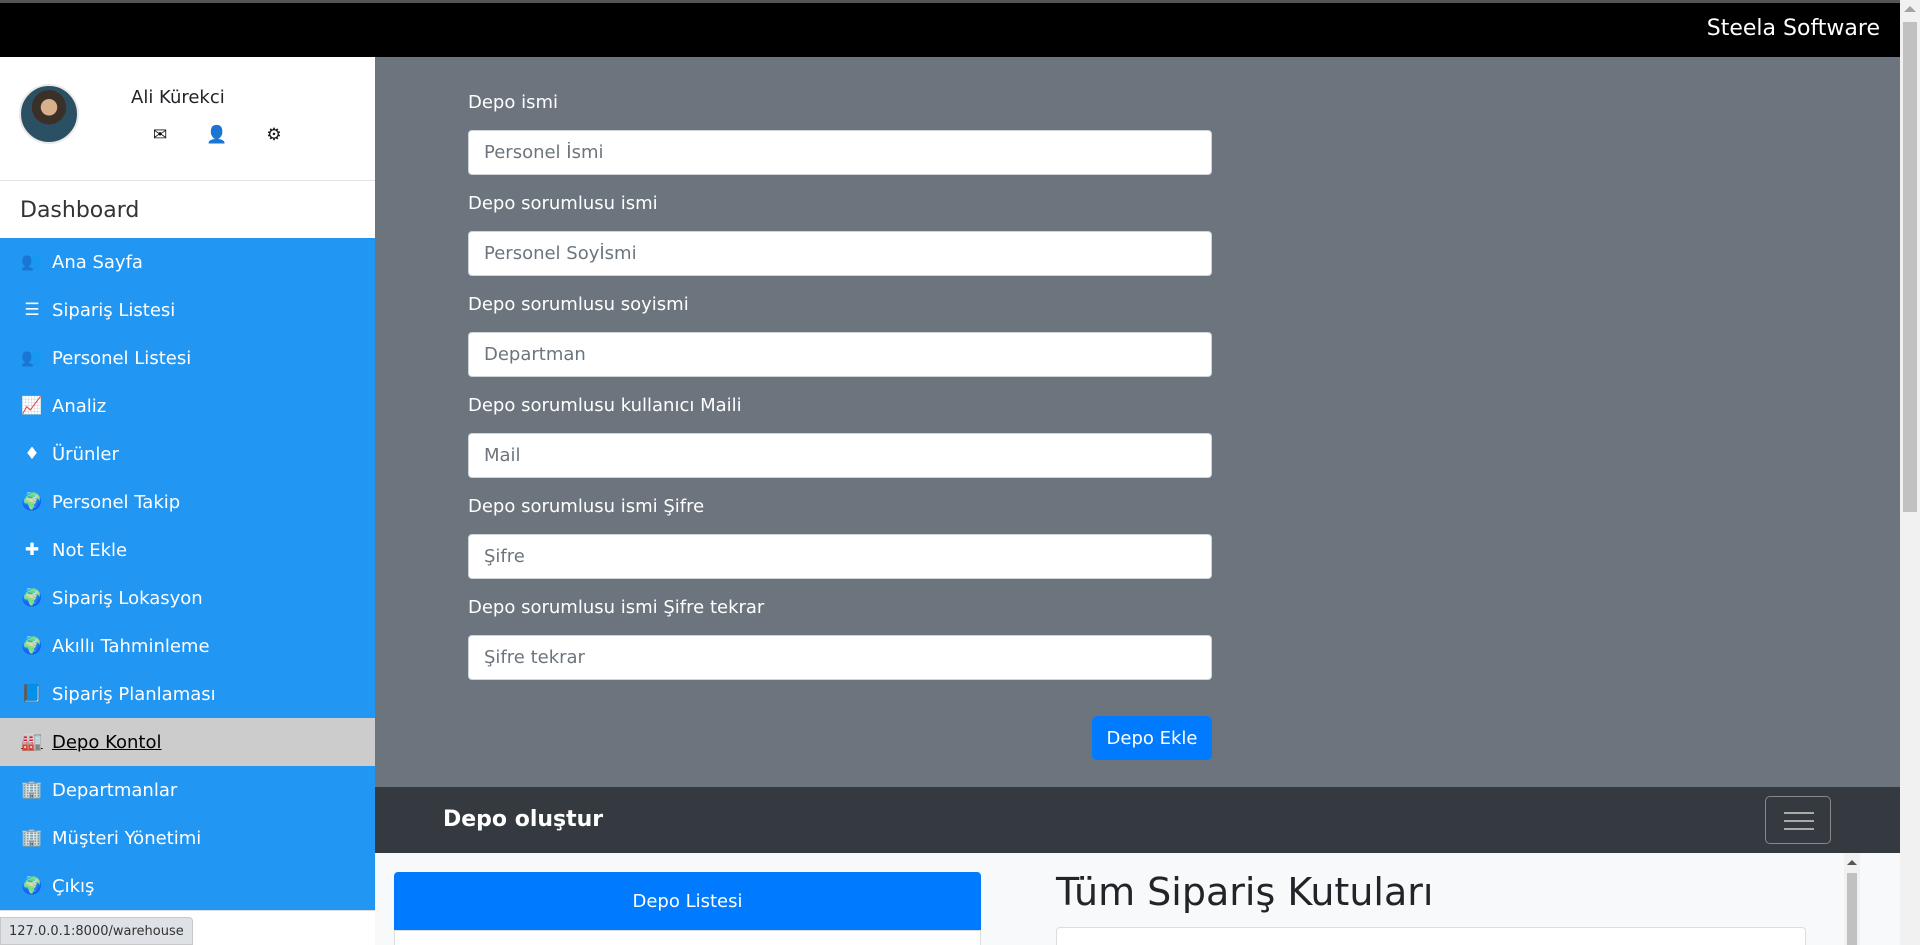 This screenshot has width=1920, height=945. I want to click on user-name: Ali Kürekci, so click(178, 97).